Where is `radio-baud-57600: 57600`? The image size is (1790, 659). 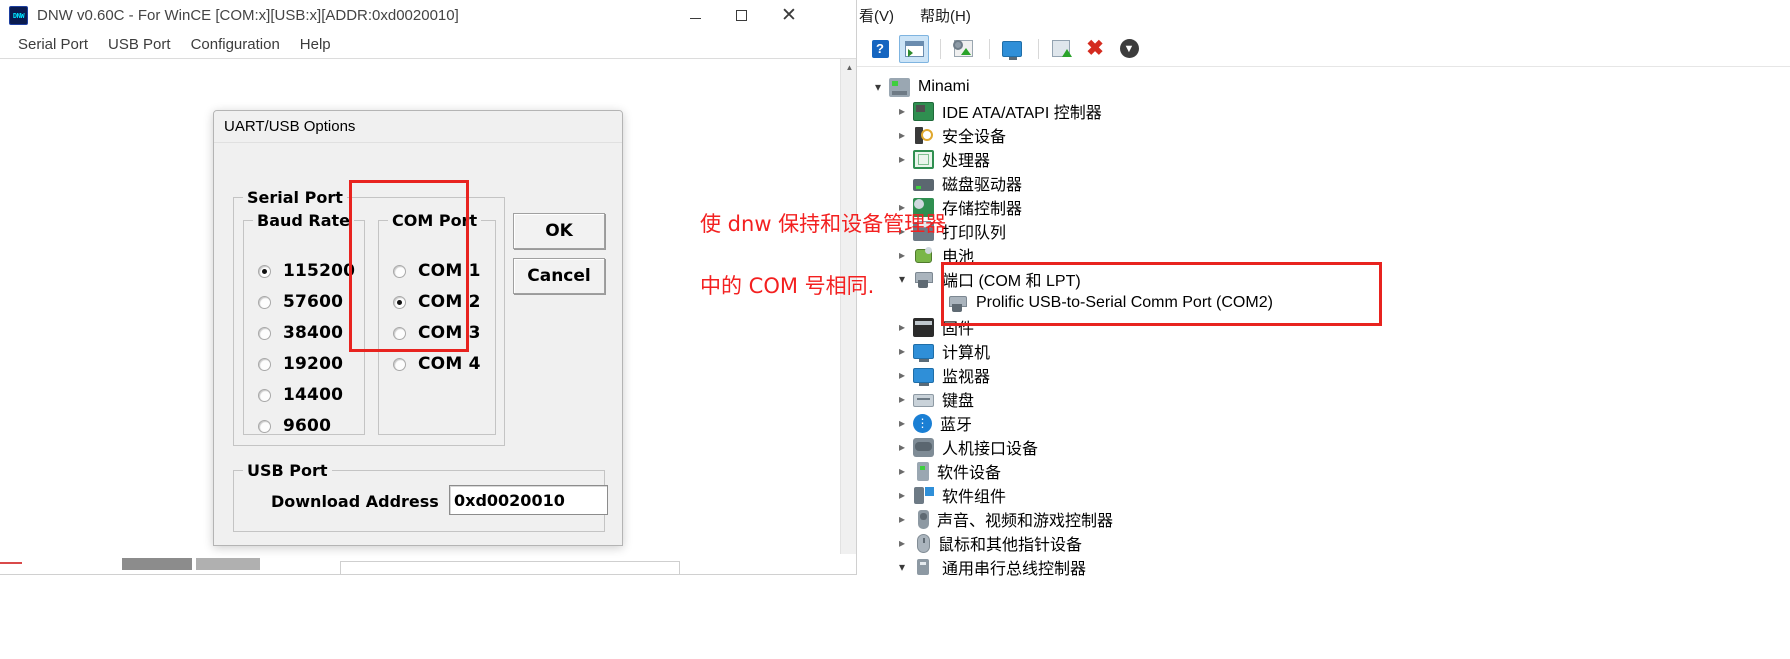
radio-baud-57600: 57600 is located at coordinates (300, 302).